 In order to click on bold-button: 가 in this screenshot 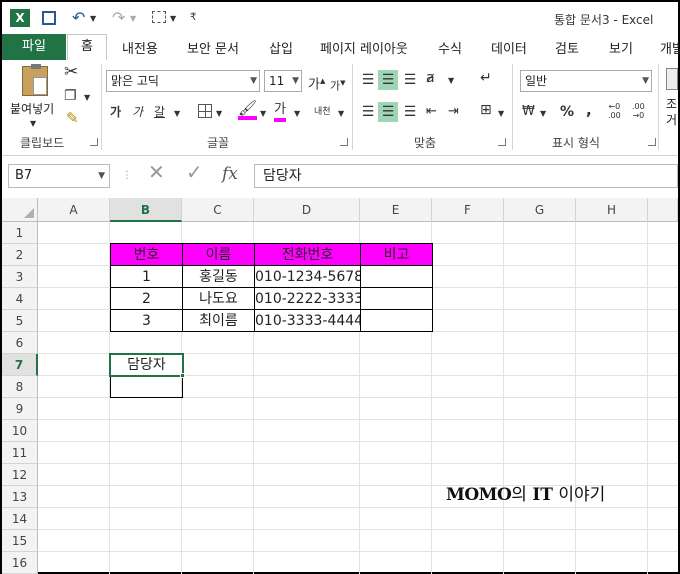, I will do `click(115, 112)`.